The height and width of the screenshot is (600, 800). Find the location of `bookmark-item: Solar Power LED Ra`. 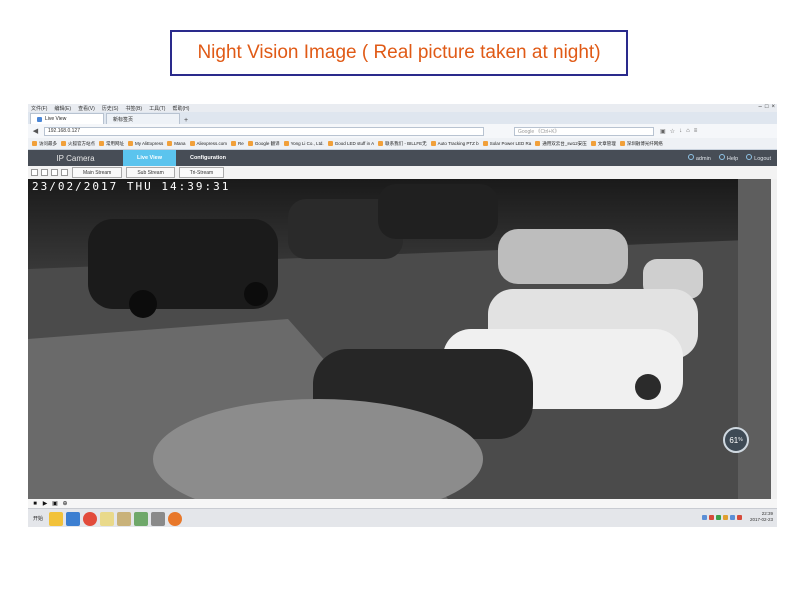

bookmark-item: Solar Power LED Ra is located at coordinates (506, 143).